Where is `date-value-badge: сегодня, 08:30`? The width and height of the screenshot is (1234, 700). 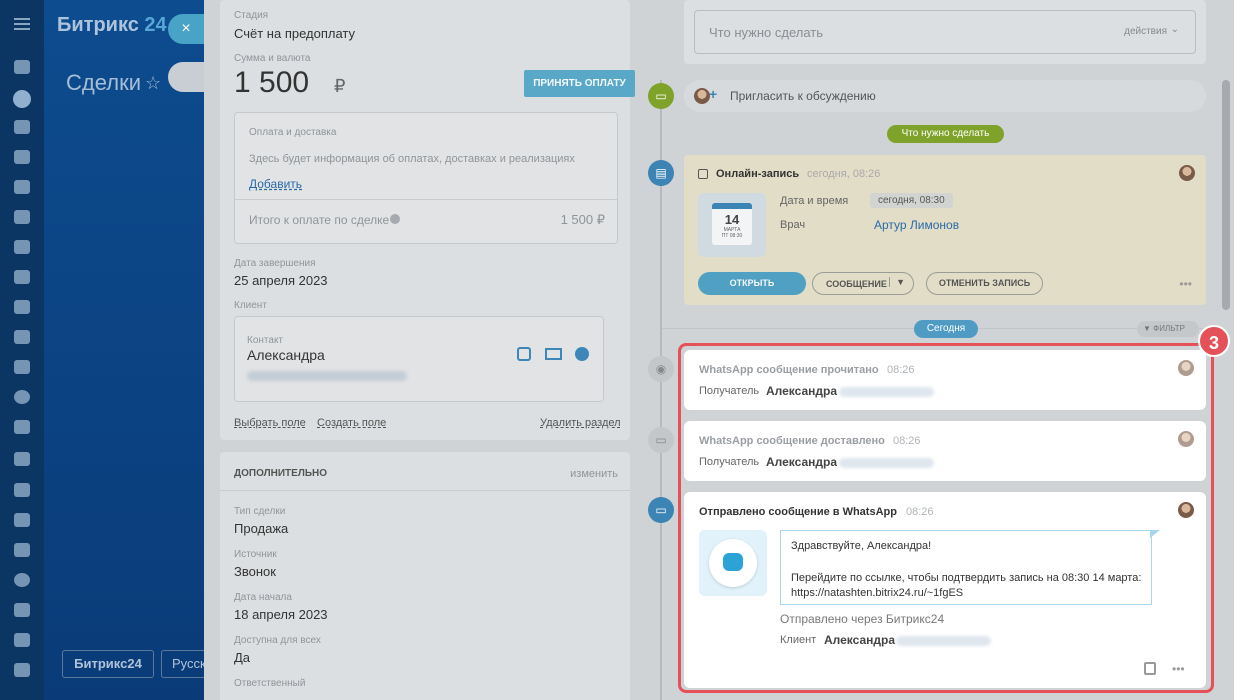
date-value-badge: сегодня, 08:30 is located at coordinates (911, 200).